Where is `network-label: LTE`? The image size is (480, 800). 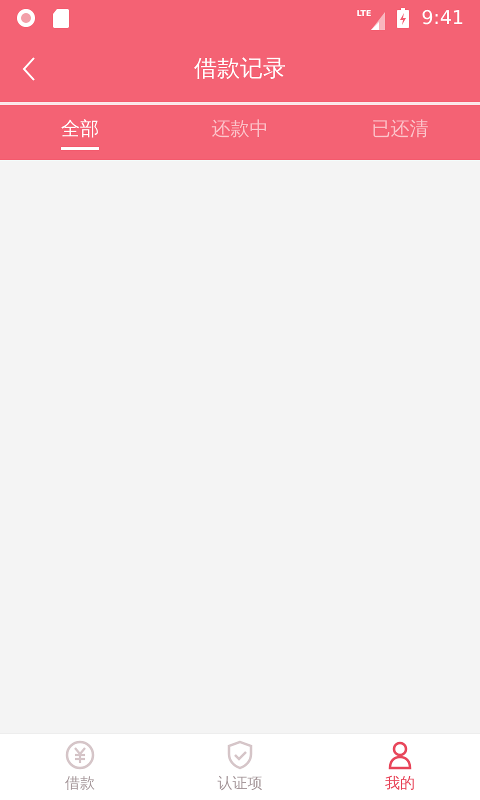
network-label: LTE is located at coordinates (364, 14).